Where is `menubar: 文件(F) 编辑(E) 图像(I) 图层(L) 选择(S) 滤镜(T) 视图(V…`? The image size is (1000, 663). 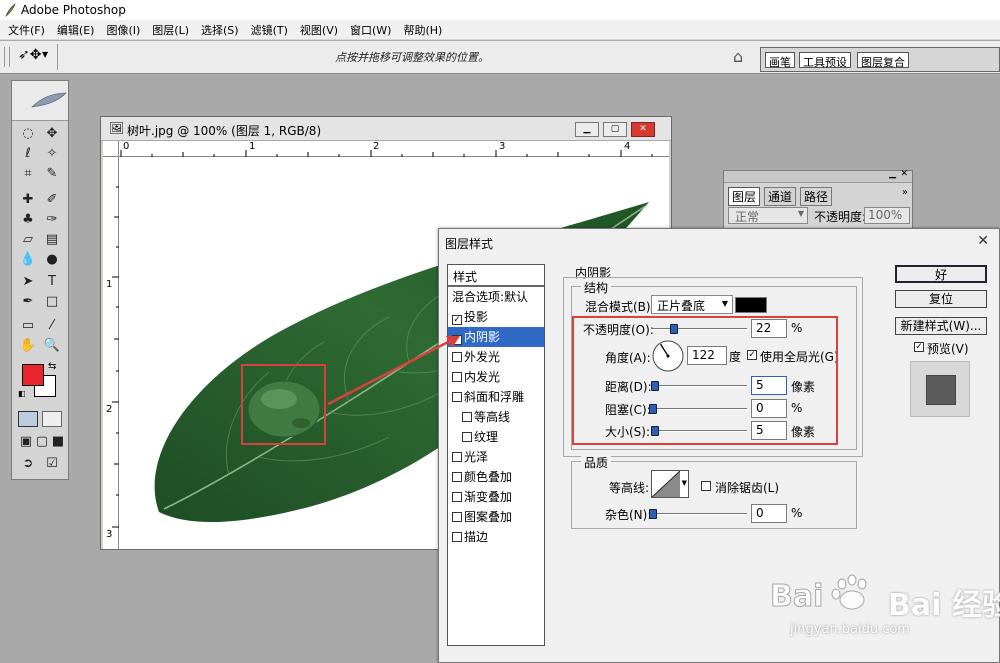 menubar: 文件(F) 编辑(E) 图像(I) 图层(L) 选择(S) 滤镜(T) 视图(V… is located at coordinates (500, 30).